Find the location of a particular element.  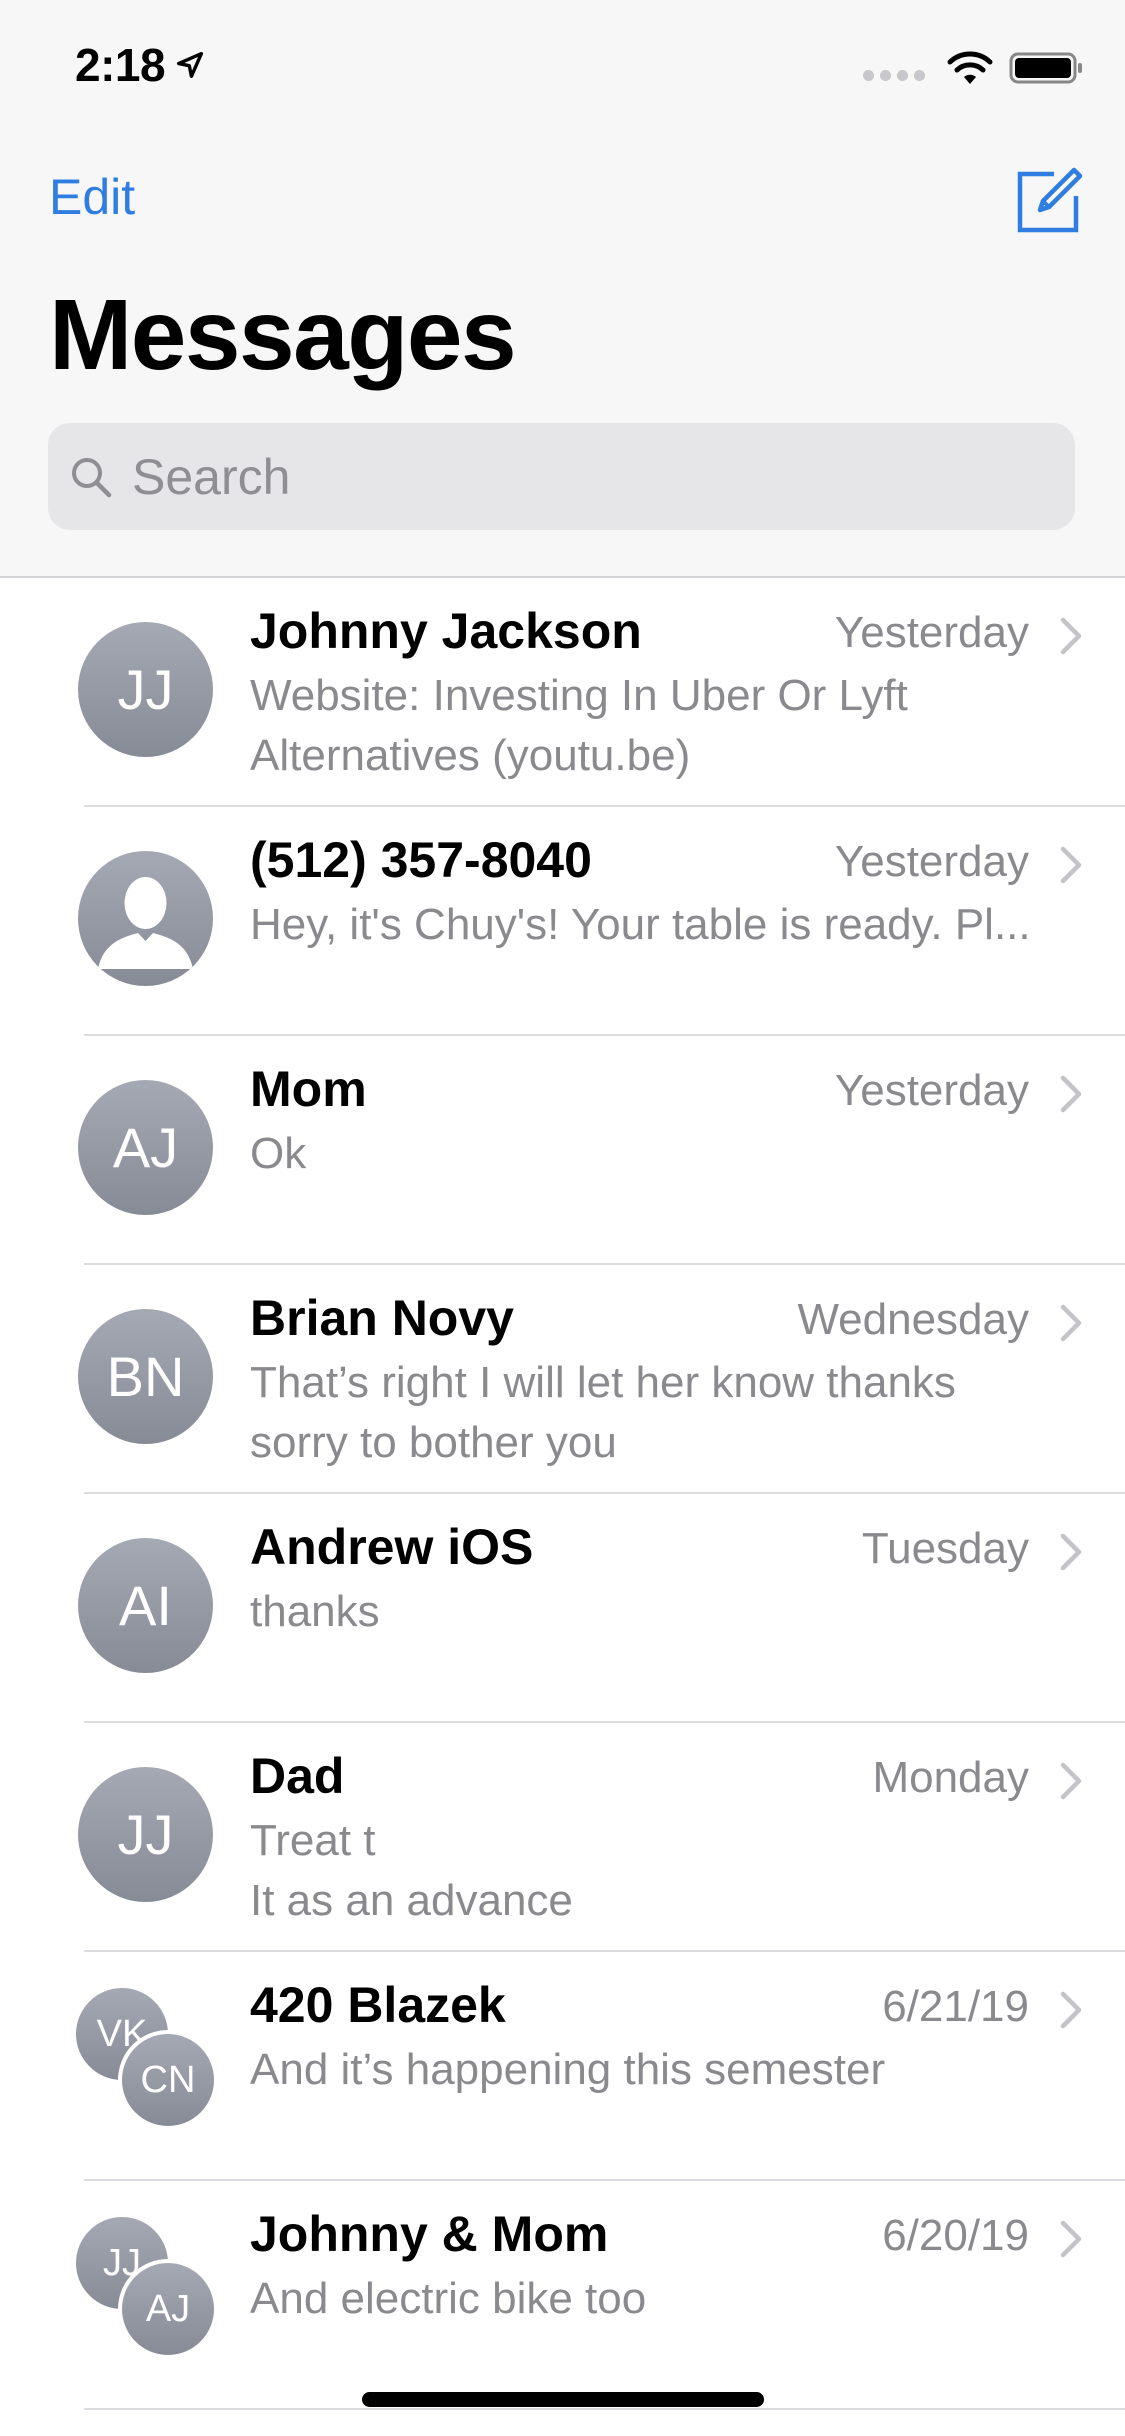

message-preview: And electric bike too is located at coordinates (448, 2298).